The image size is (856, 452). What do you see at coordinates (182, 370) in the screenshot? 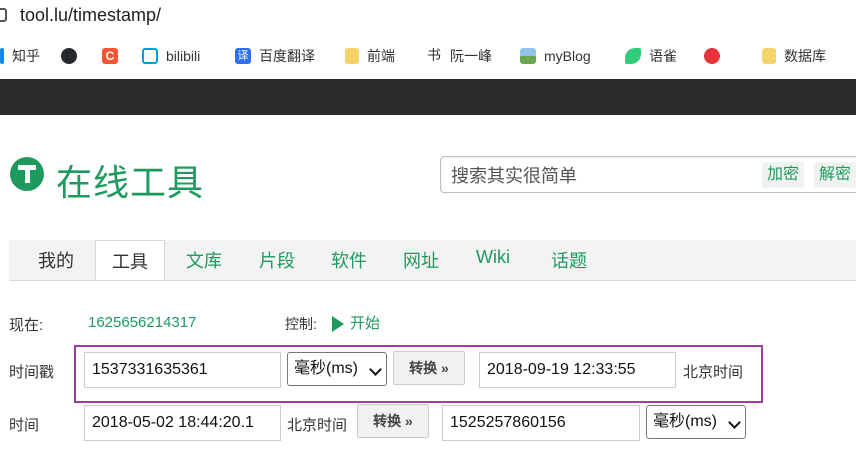
I see `timestamp-input: 1537331635361` at bounding box center [182, 370].